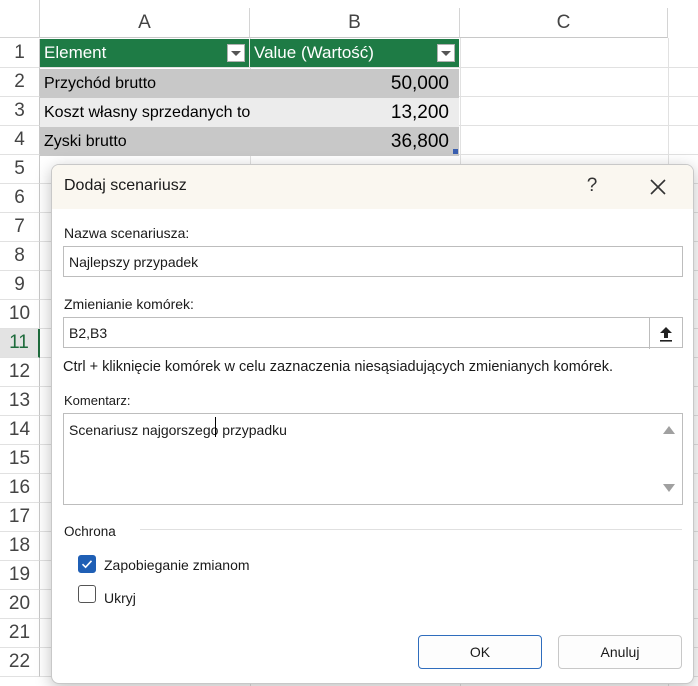 Image resolution: width=698 pixels, height=686 pixels. I want to click on close-button, so click(658, 187).